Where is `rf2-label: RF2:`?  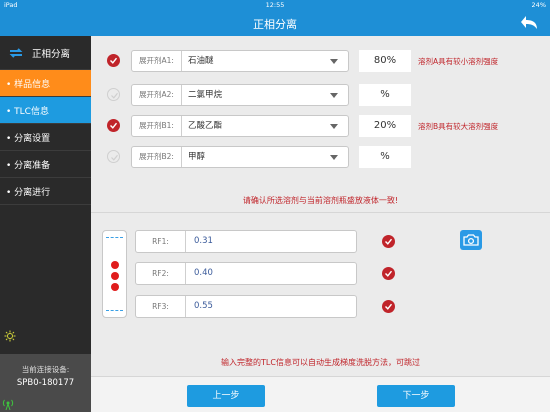 rf2-label: RF2: is located at coordinates (161, 273).